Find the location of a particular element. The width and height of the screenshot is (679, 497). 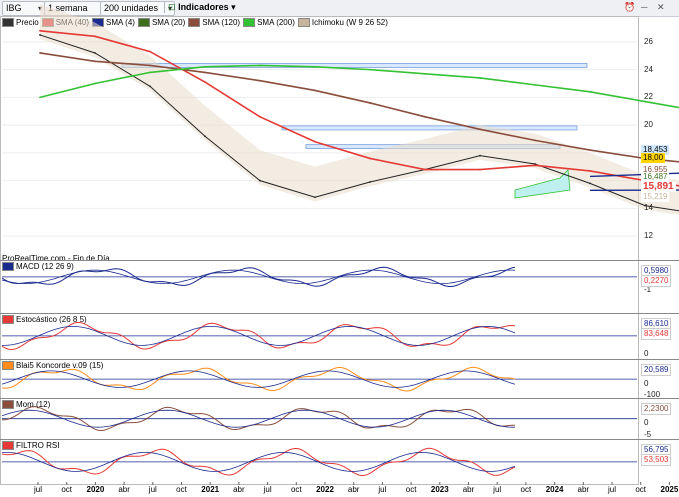

price-tick-label: 20 is located at coordinates (648, 125).